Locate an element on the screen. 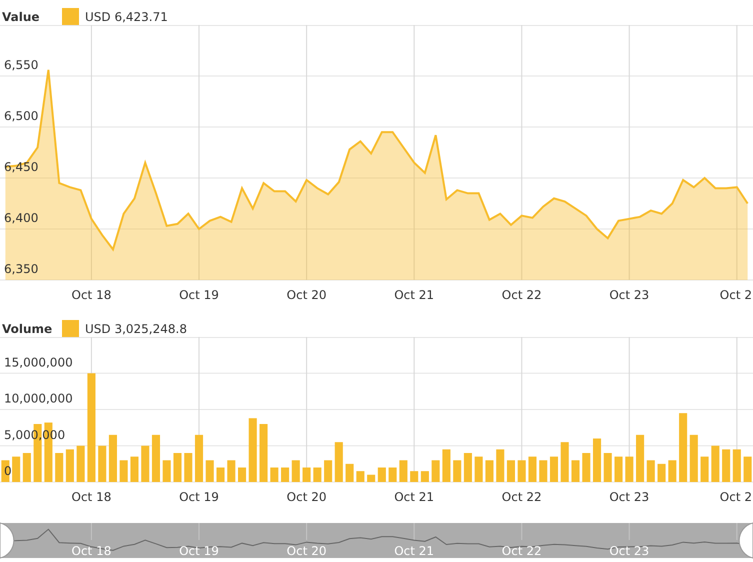  axis-label: 6,350 is located at coordinates (21, 269).